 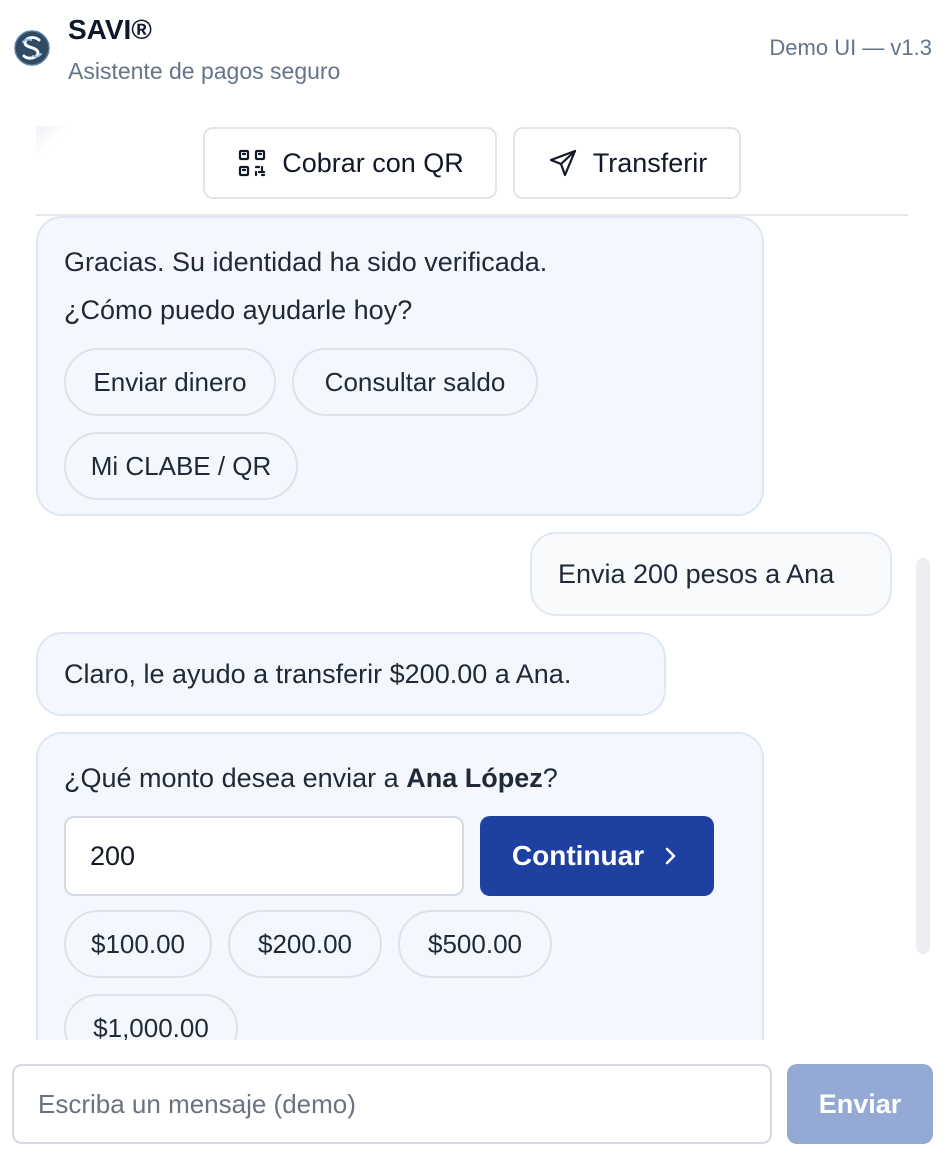 What do you see at coordinates (578, 855) in the screenshot?
I see `continue-label: Continuar` at bounding box center [578, 855].